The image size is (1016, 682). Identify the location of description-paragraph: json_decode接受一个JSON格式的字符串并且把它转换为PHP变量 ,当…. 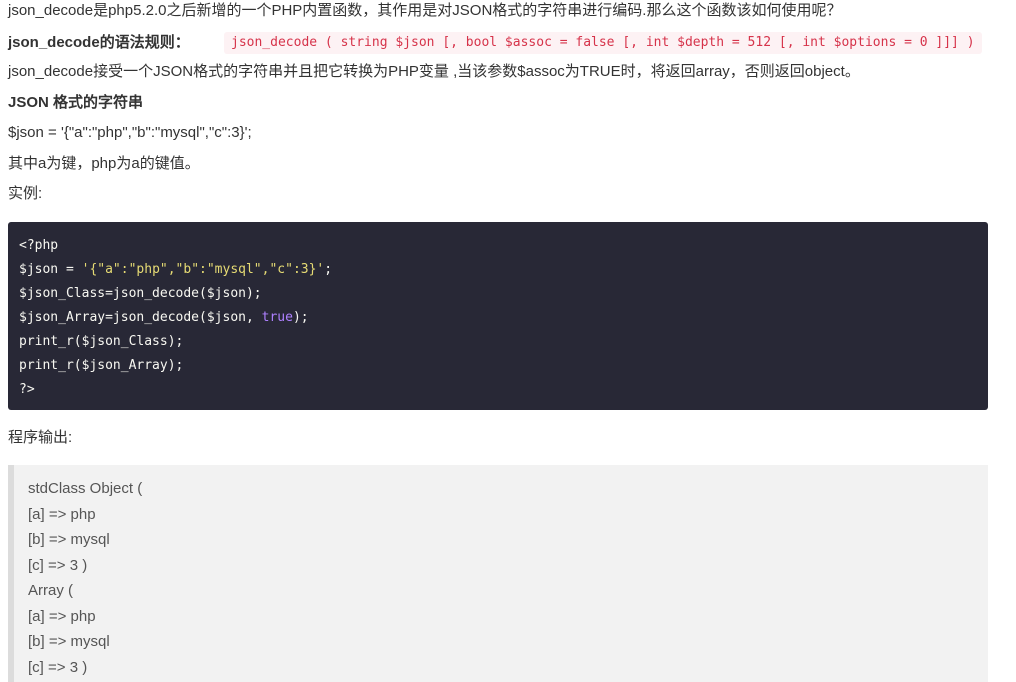
(434, 71).